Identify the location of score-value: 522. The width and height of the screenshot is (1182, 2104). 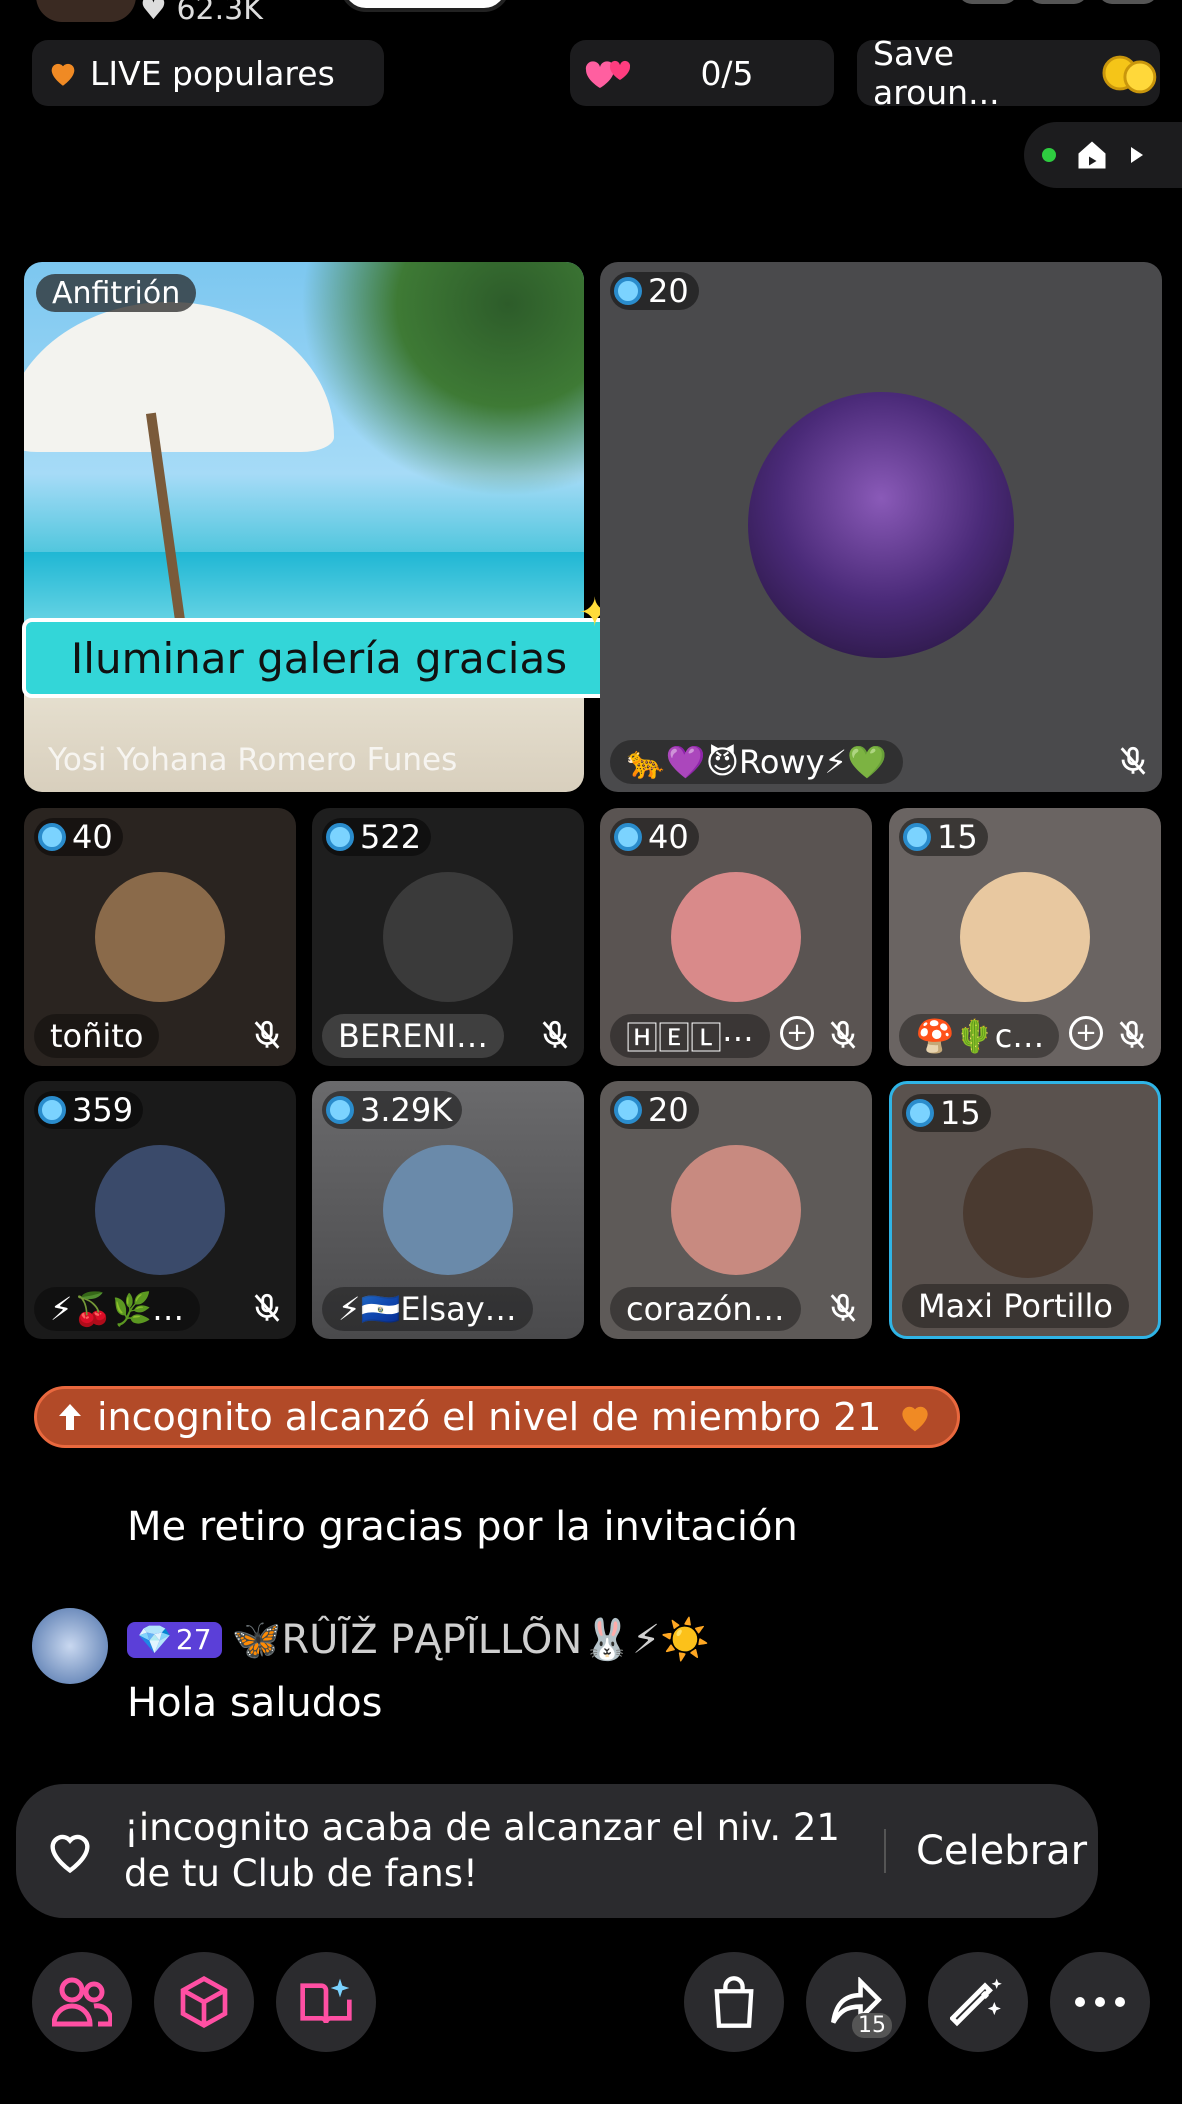
(391, 837).